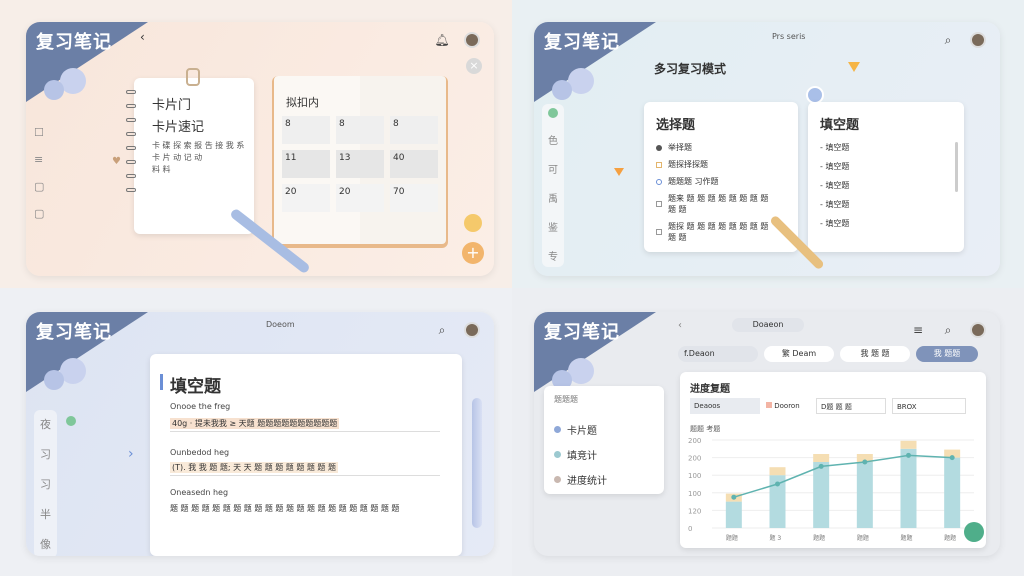  I want to click on blank-input: (T). 我 我 题 题; 天 天 题 题 题 题 题 题 题 题, so click(305, 468).